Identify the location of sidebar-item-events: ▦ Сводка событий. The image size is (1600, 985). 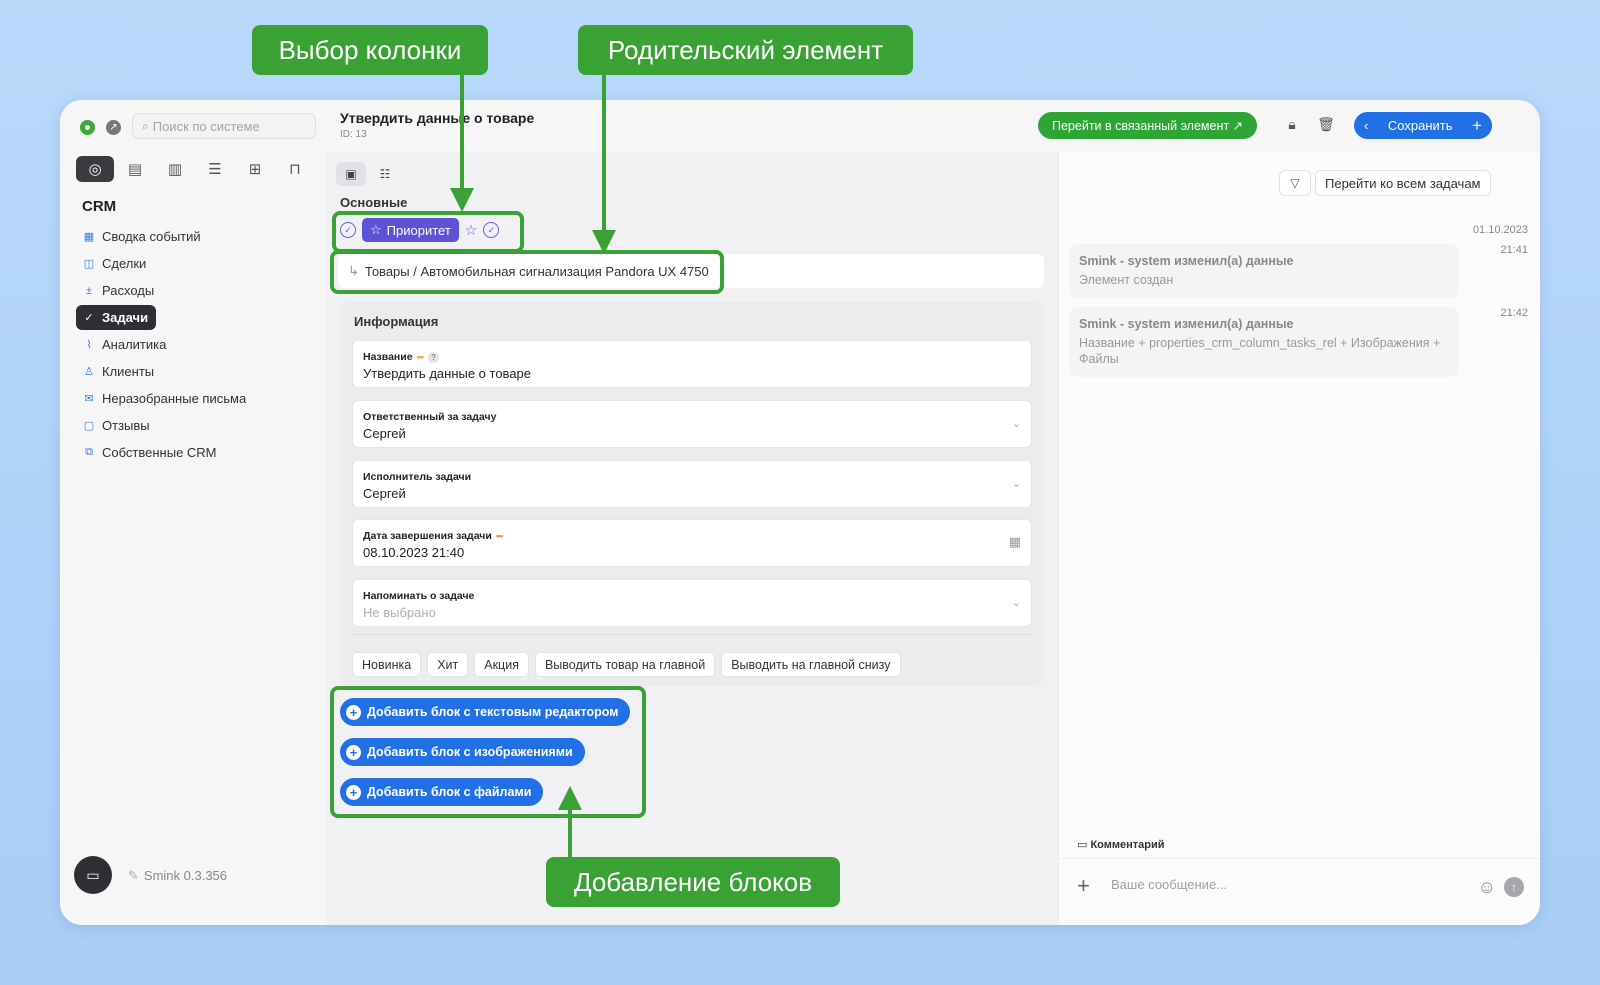
(142, 236).